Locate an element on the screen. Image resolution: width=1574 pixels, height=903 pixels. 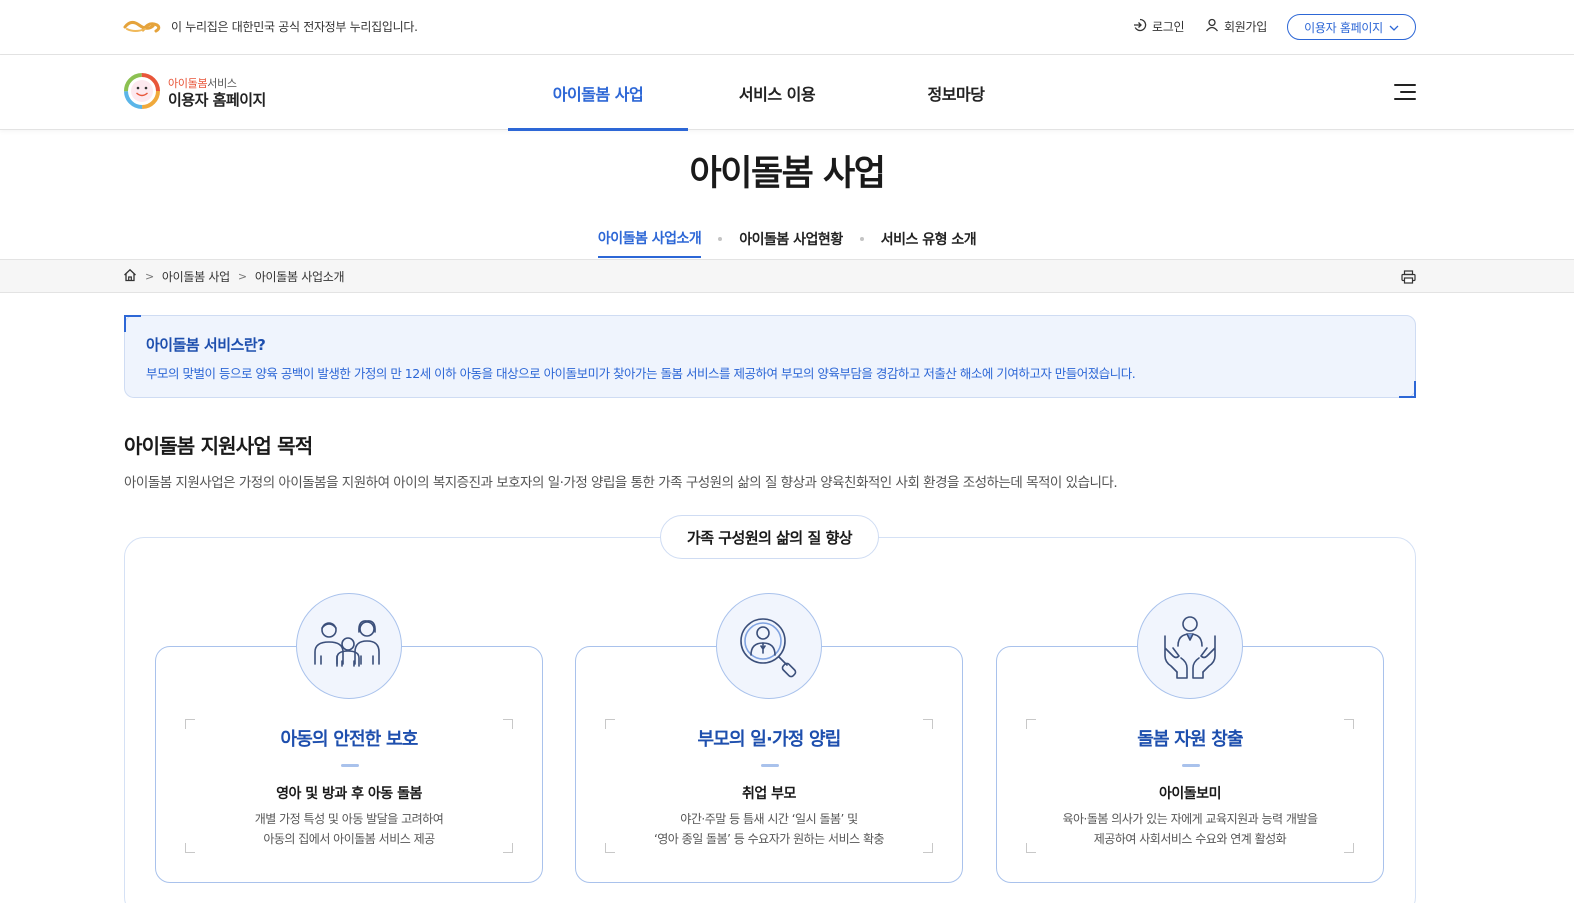
gov-banner-text: 이 누리집은 대한민국 공식 전자정부 누리집입니다. is located at coordinates (294, 27).